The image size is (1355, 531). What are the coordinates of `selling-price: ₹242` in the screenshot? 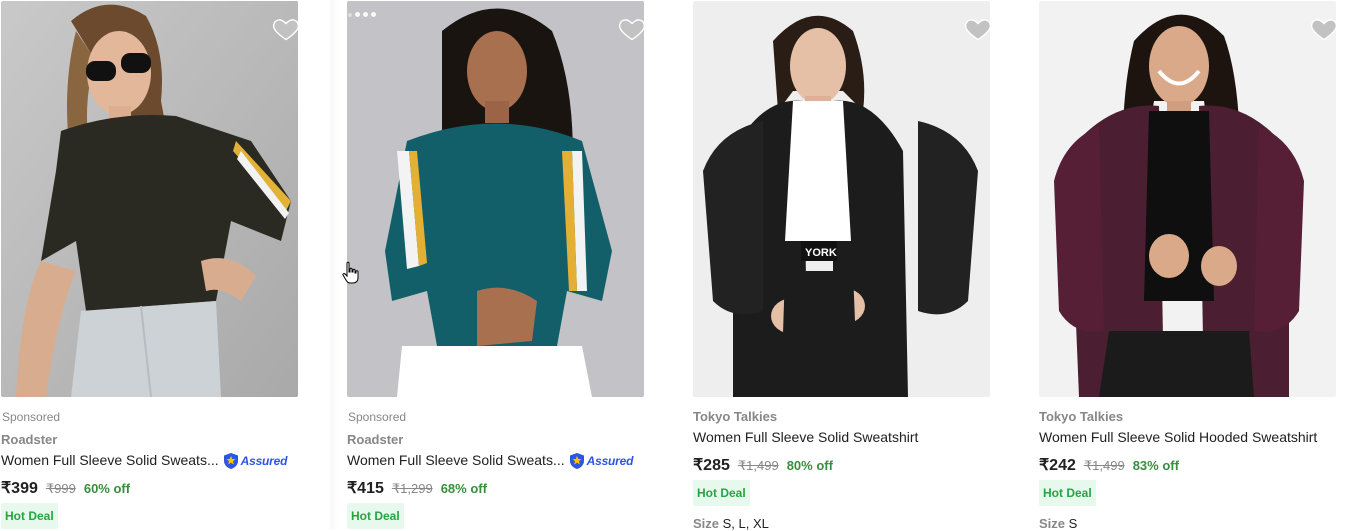 It's located at (1057, 465).